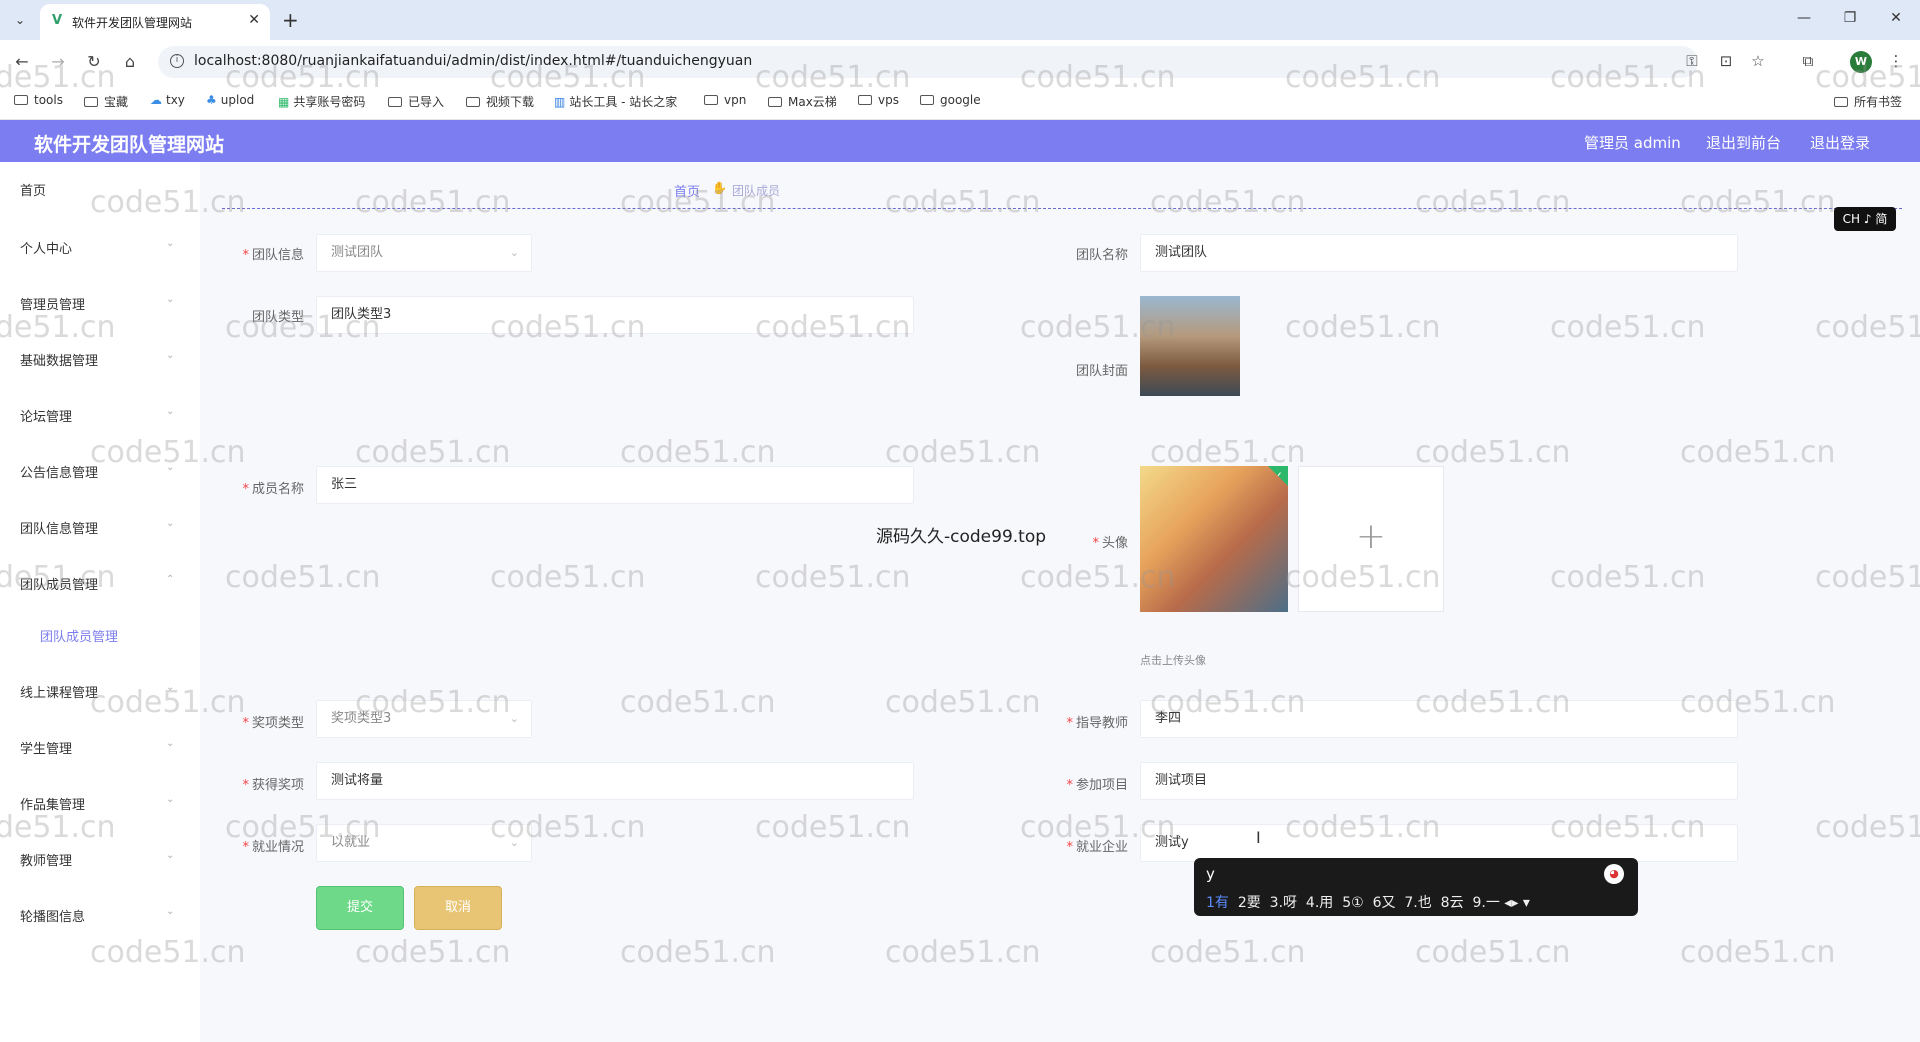 This screenshot has height=1042, width=1920. Describe the element at coordinates (1526, 903) in the screenshot. I see `ime-expand-icon: ▾` at that location.